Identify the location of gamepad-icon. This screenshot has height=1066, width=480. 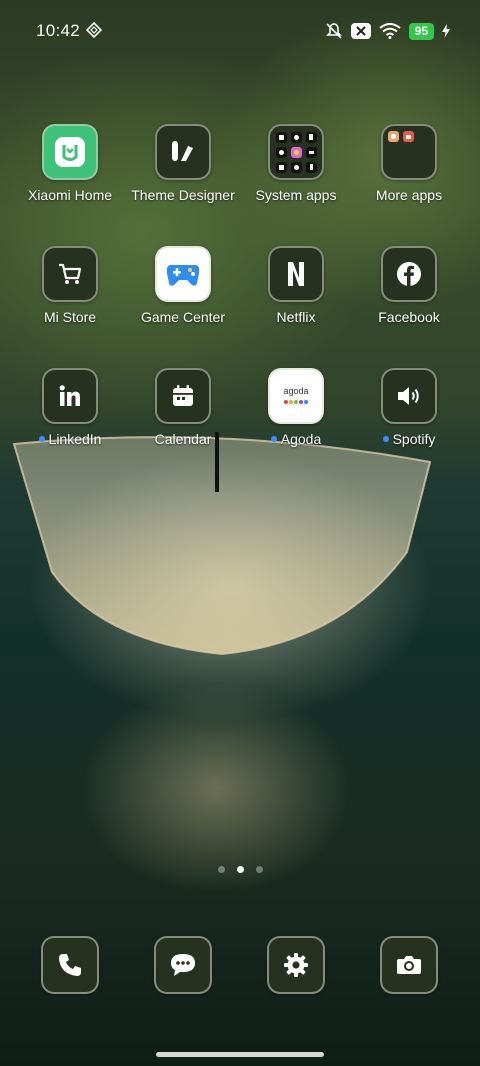
(183, 274).